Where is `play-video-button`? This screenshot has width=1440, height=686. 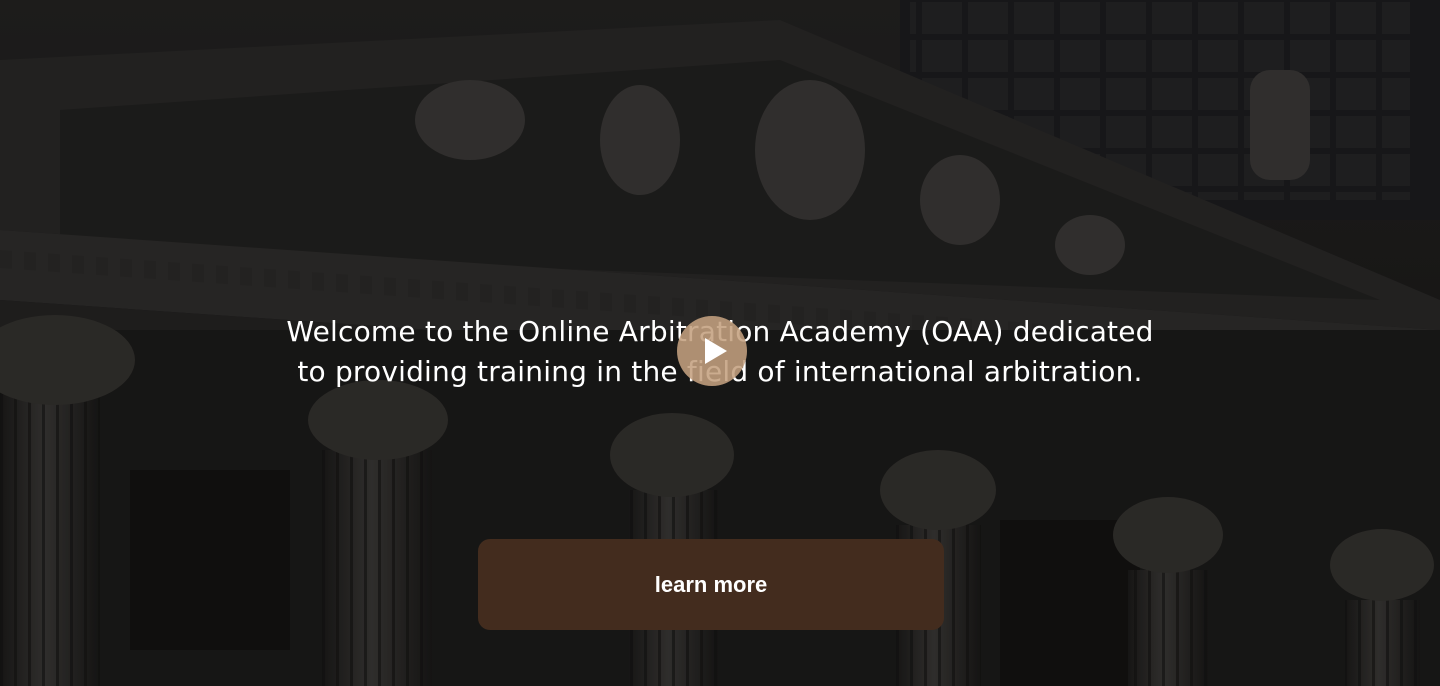
play-video-button is located at coordinates (712, 351).